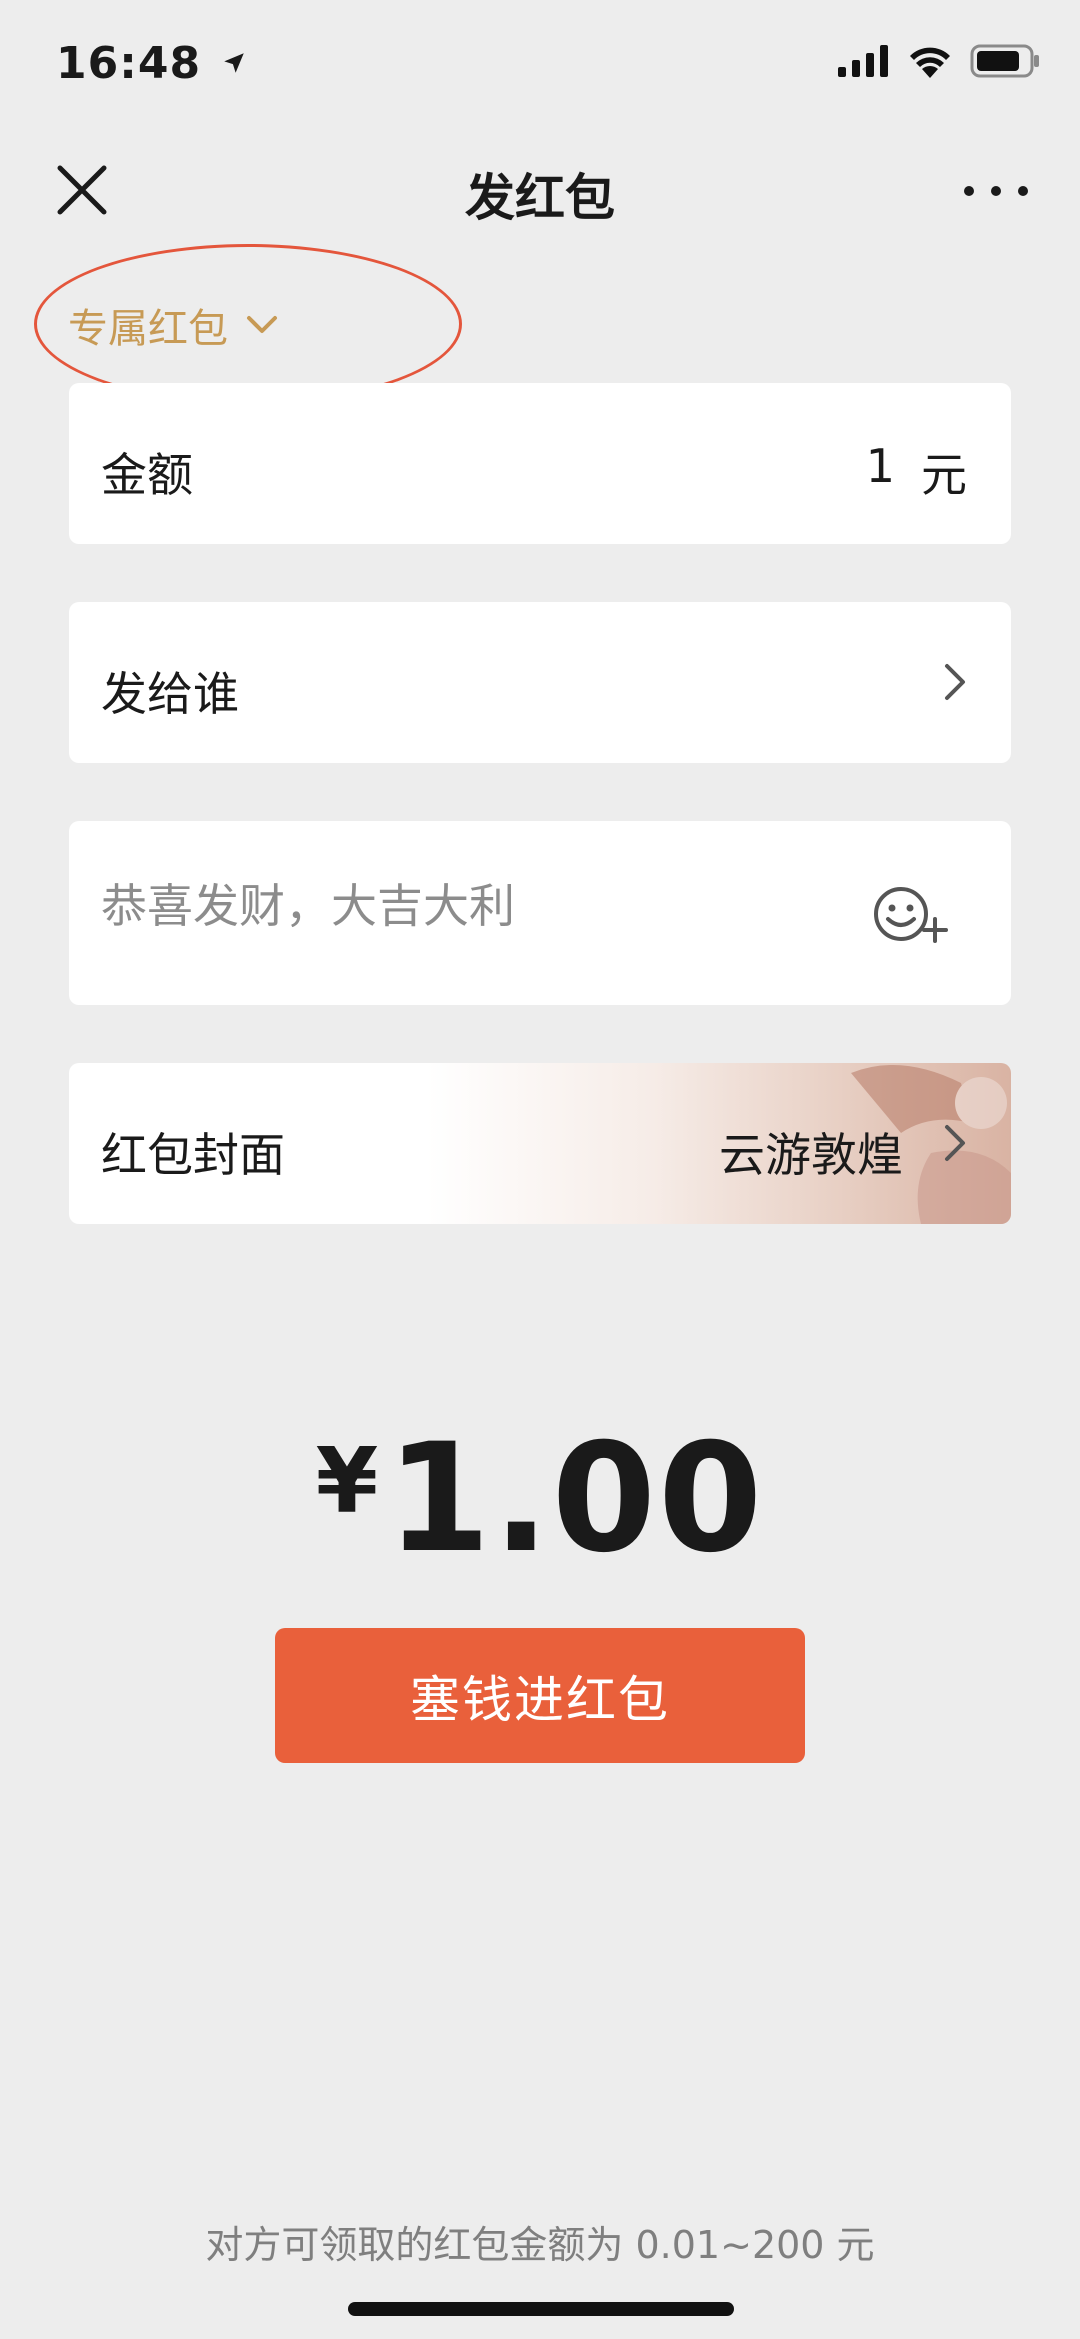  I want to click on status-time-text: 16:48, so click(129, 63).